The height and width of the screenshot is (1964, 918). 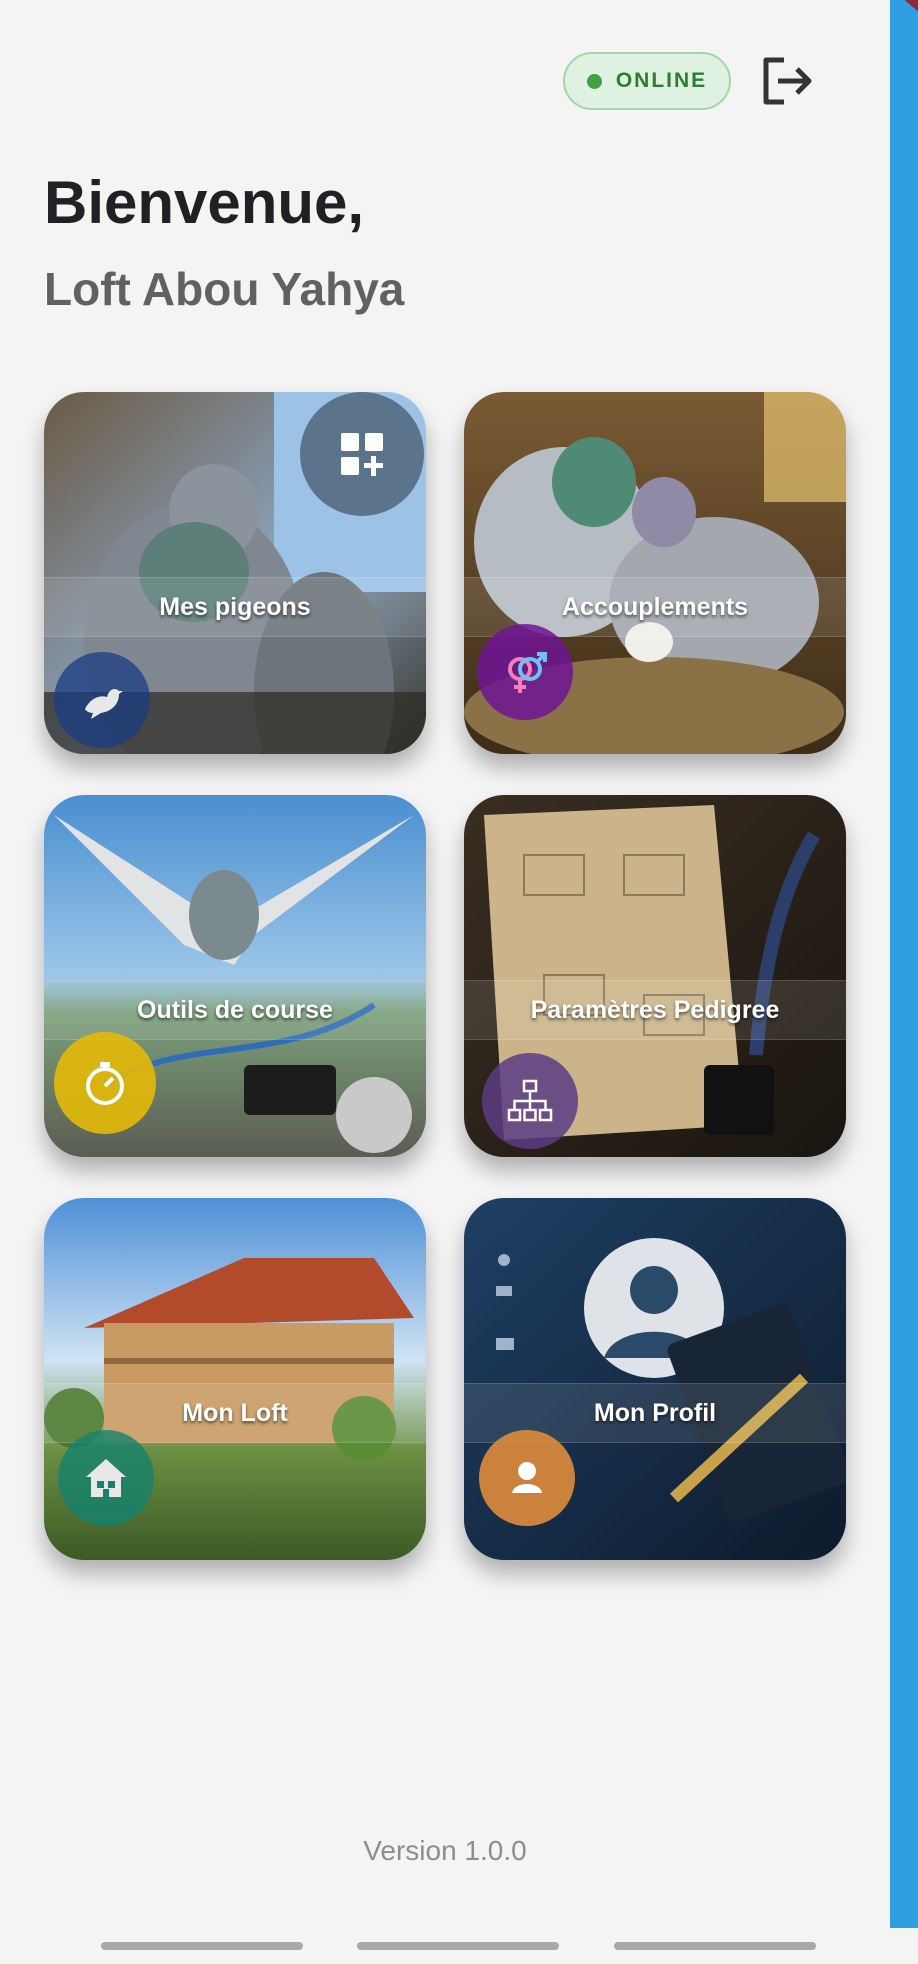 What do you see at coordinates (655, 606) in the screenshot?
I see `tile-label: Accouplements` at bounding box center [655, 606].